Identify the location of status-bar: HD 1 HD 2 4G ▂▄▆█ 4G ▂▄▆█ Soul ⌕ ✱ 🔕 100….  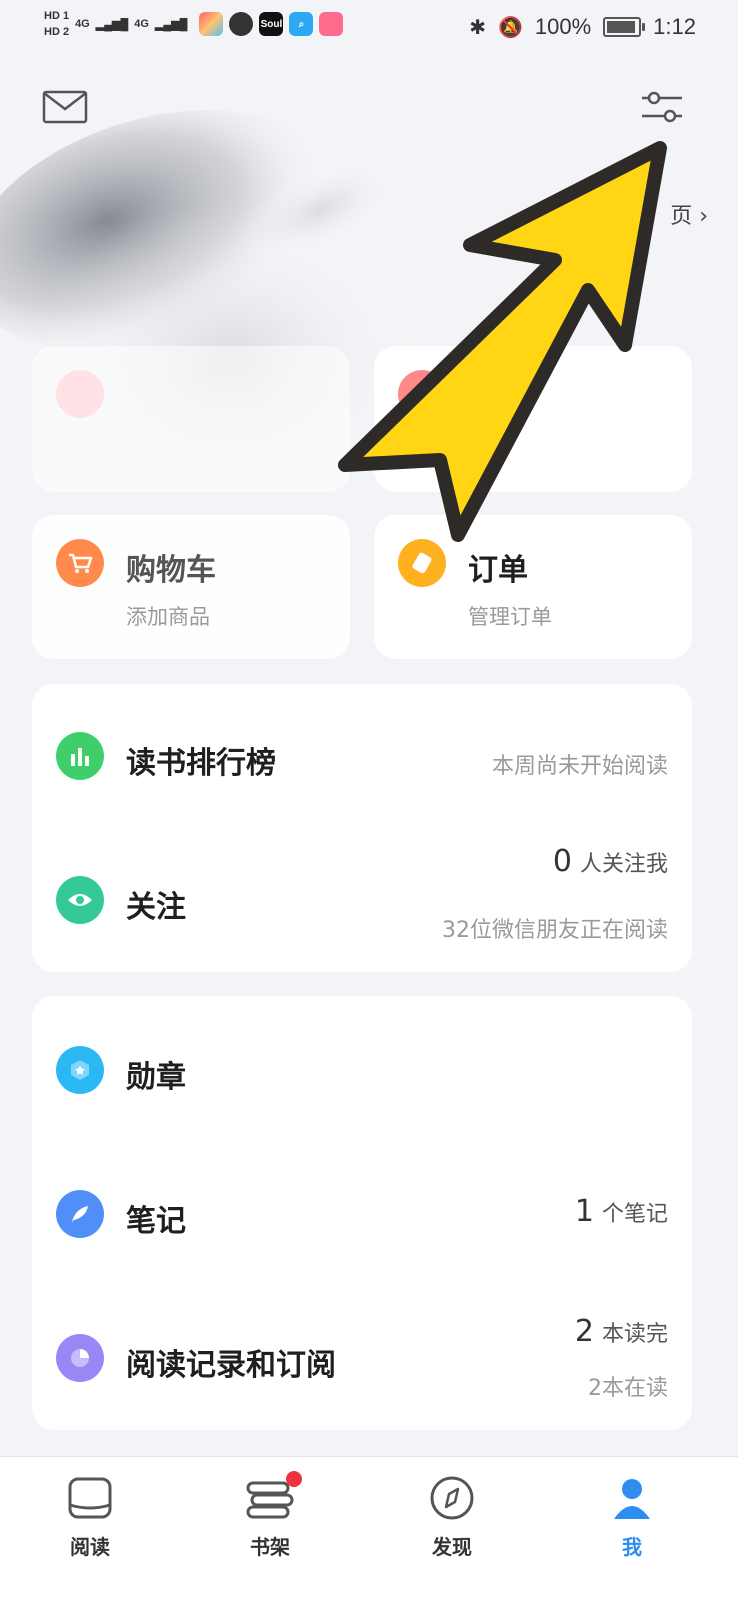
(369, 26).